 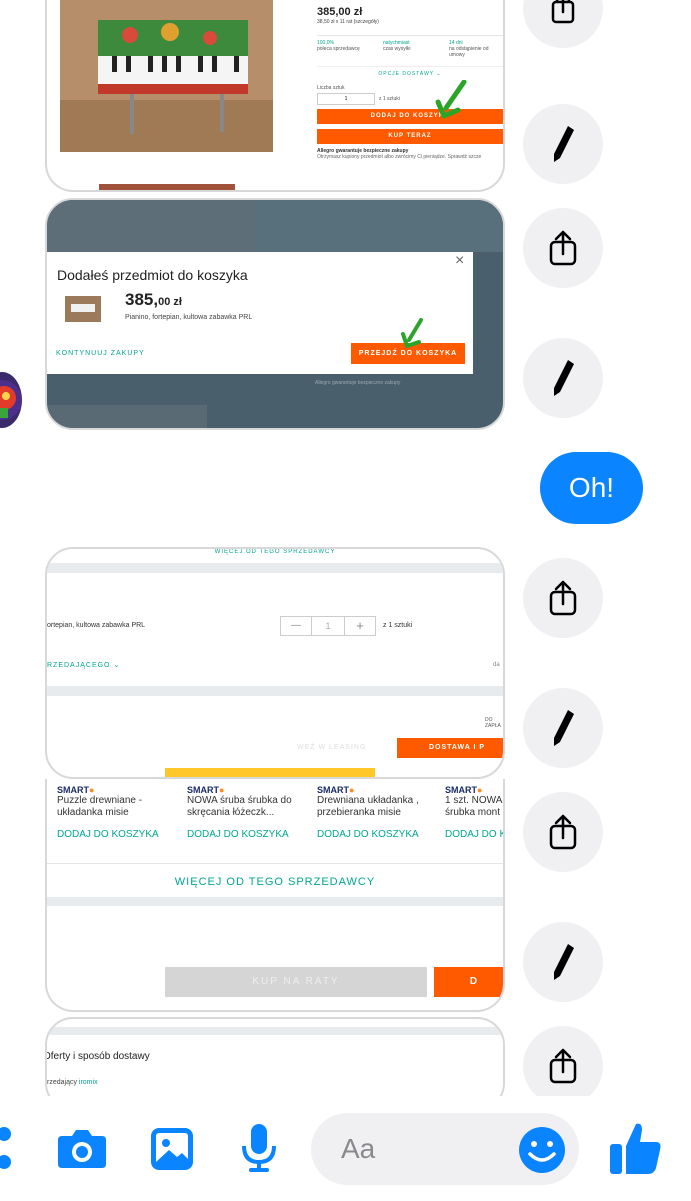 I want to click on stat-1: 100,0% poleca sprzedawcę, so click(x=338, y=46).